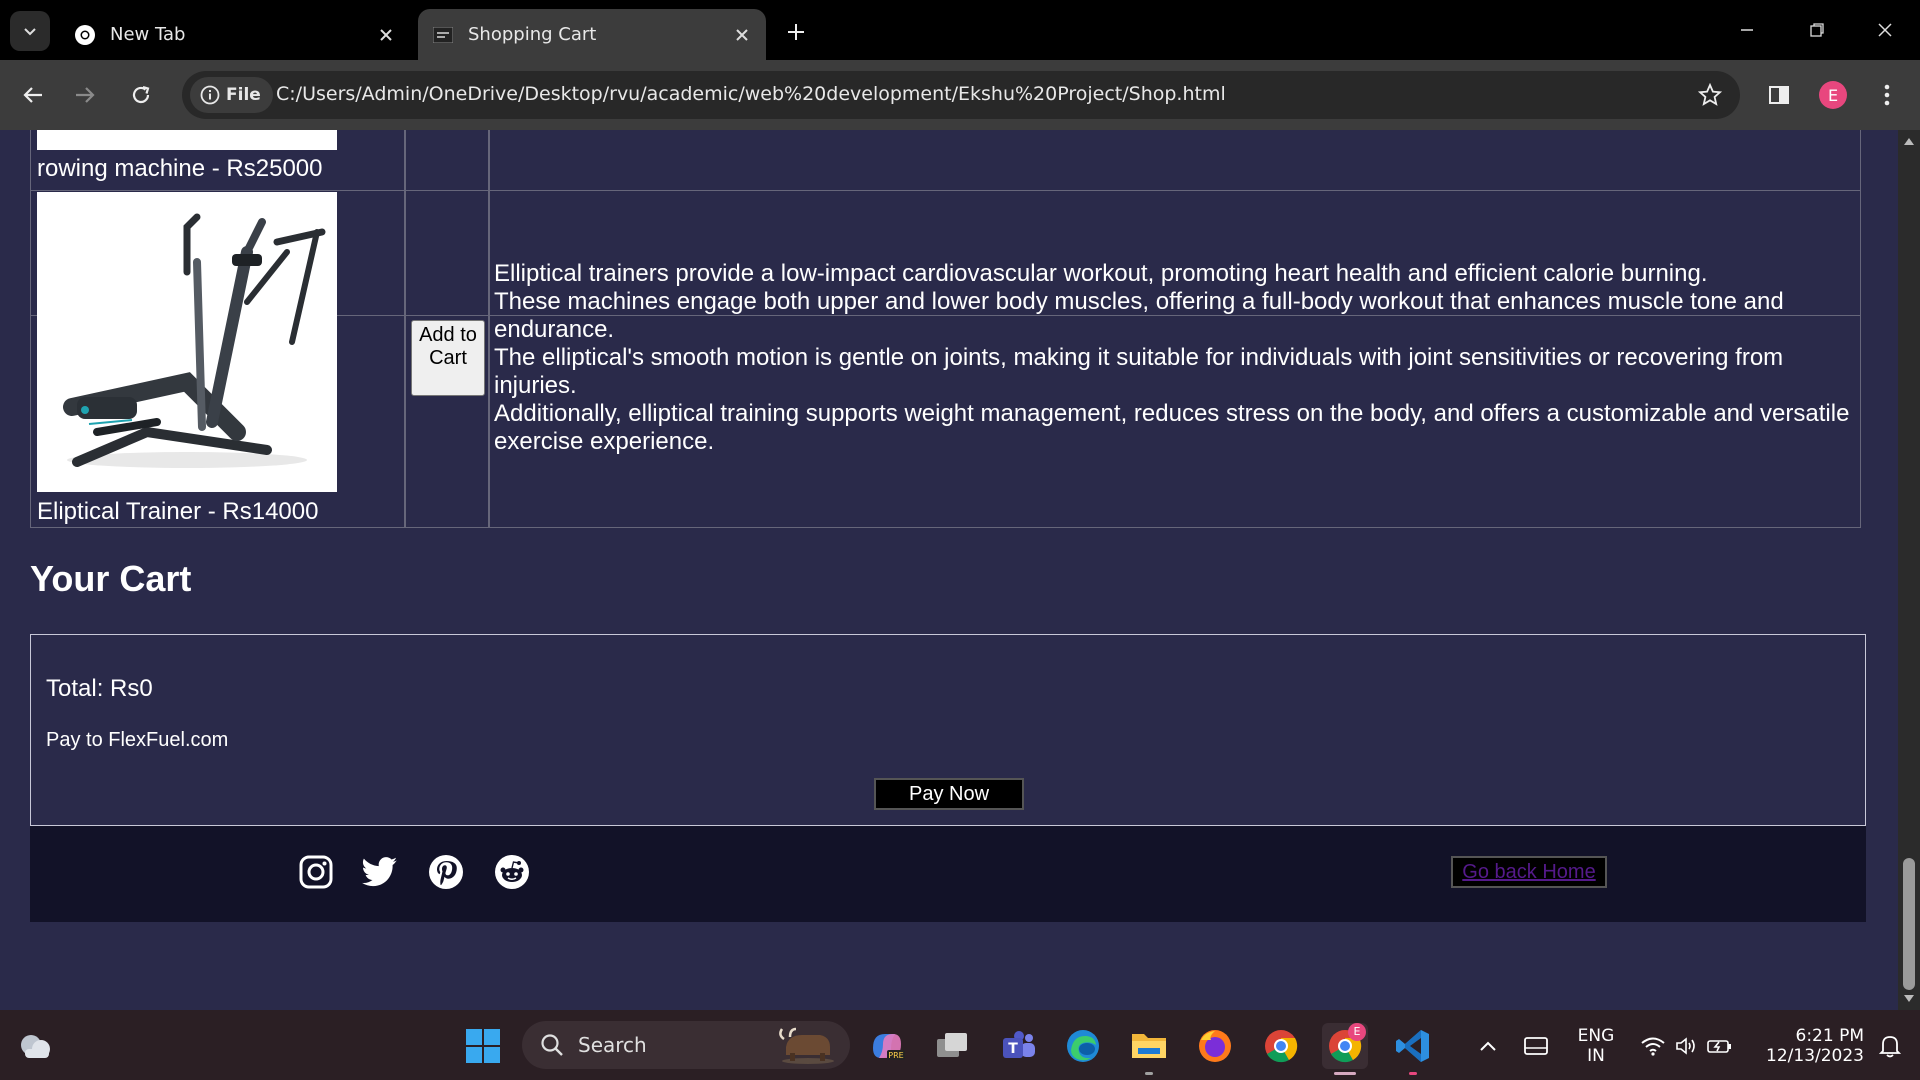 The image size is (1920, 1080). I want to click on search-highlight-icon, so click(806, 1045).